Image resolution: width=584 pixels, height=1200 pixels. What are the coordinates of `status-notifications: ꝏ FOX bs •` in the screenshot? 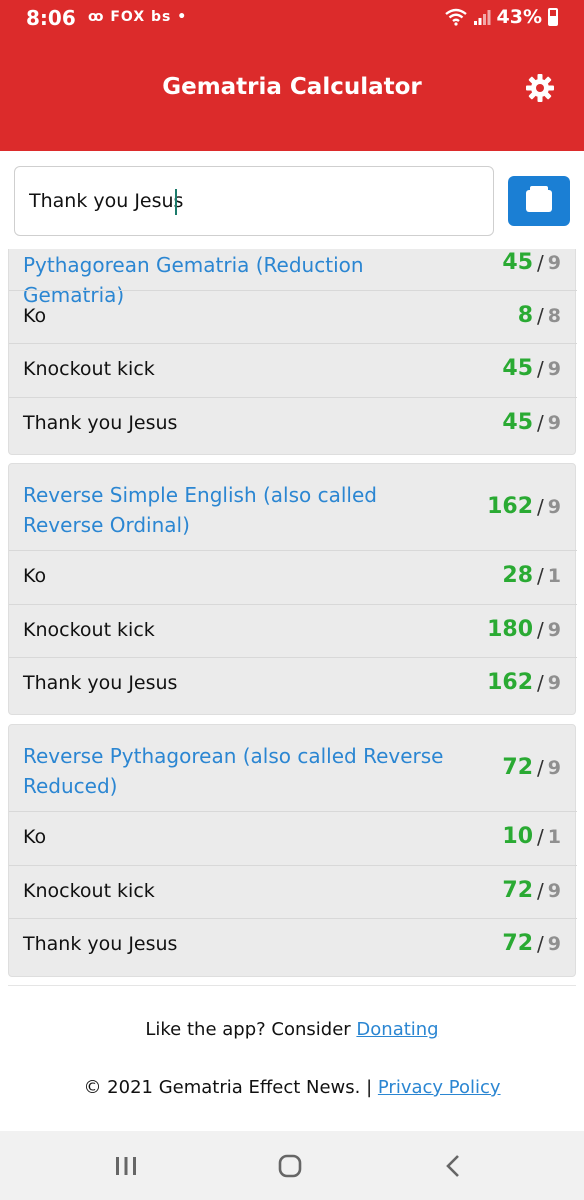 It's located at (138, 17).